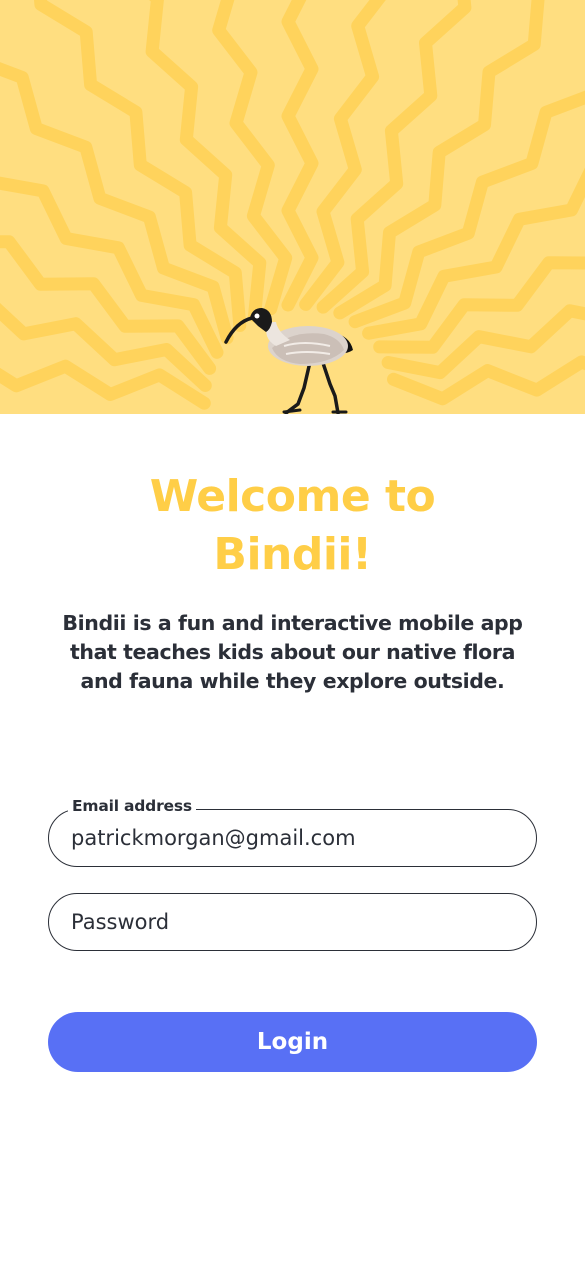 This screenshot has height=1266, width=585. I want to click on email-field: Email address, so click(292, 831).